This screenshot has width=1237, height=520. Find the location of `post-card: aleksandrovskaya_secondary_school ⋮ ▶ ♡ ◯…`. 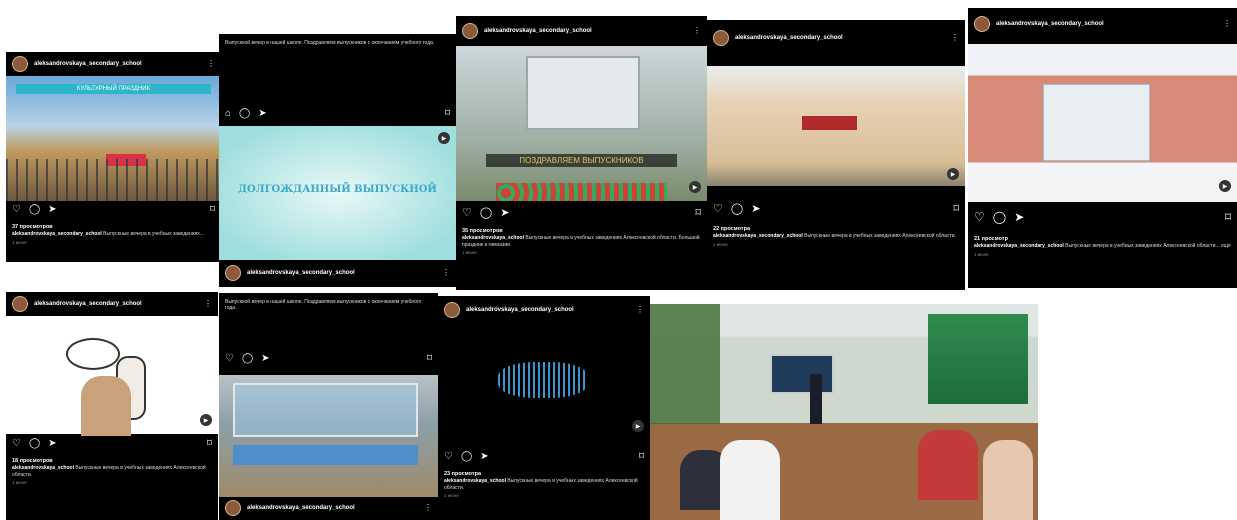

post-card: aleksandrovskaya_secondary_school ⋮ ▶ ♡ ◯… is located at coordinates (112, 406).